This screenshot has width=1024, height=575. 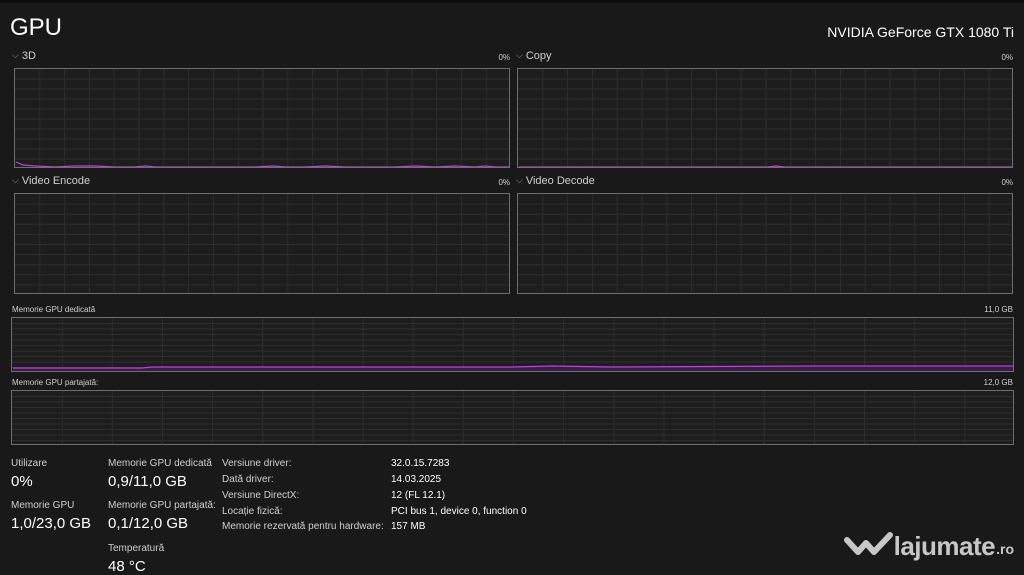 What do you see at coordinates (36, 27) in the screenshot?
I see `page-title: GPU` at bounding box center [36, 27].